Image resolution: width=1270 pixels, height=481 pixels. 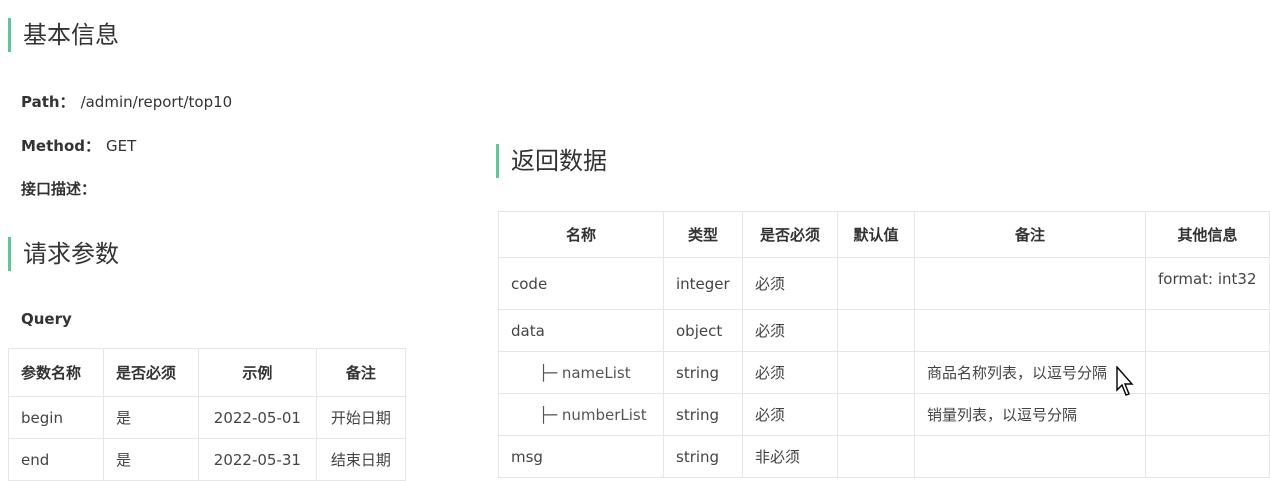 I want to click on desc-label: 接口描述：, so click(x=59, y=189).